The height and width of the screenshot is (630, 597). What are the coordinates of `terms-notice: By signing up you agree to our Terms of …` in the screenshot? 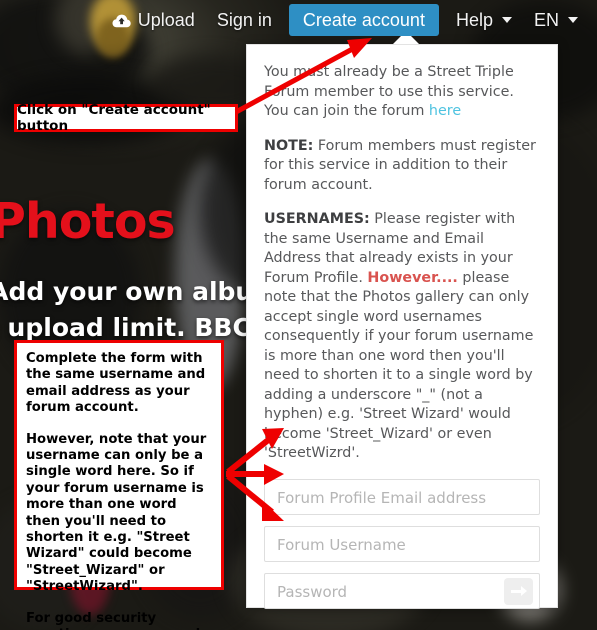 It's located at (402, 625).